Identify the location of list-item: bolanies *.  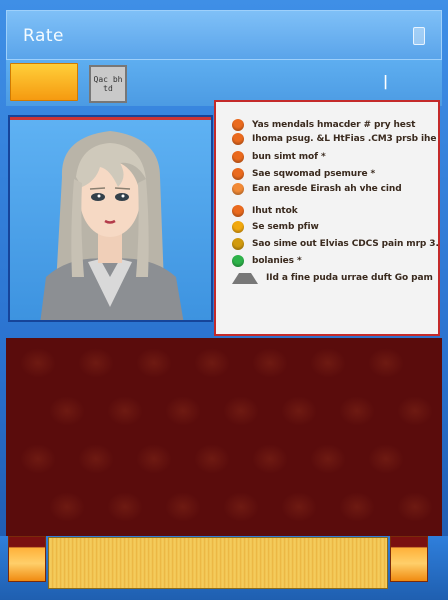
(267, 261).